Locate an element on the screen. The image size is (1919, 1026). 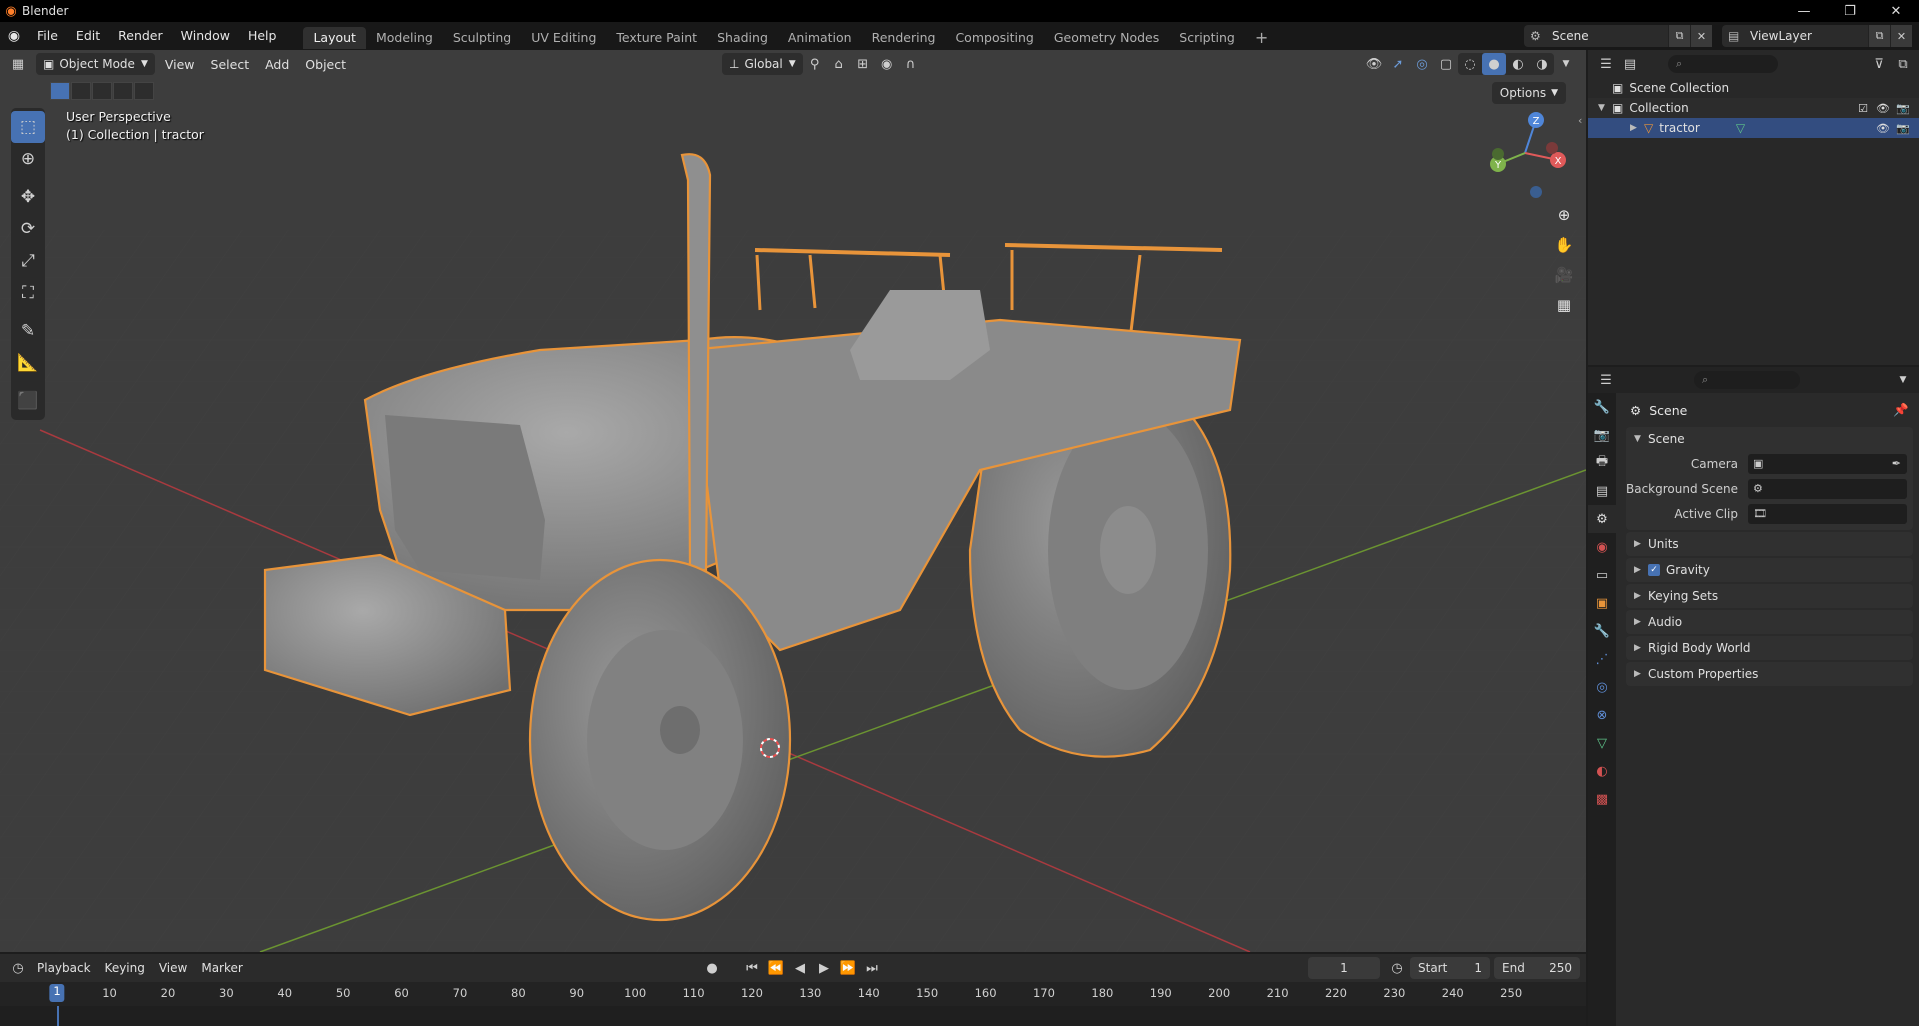
physics-tab-icon: ◎ is located at coordinates (1602, 687).